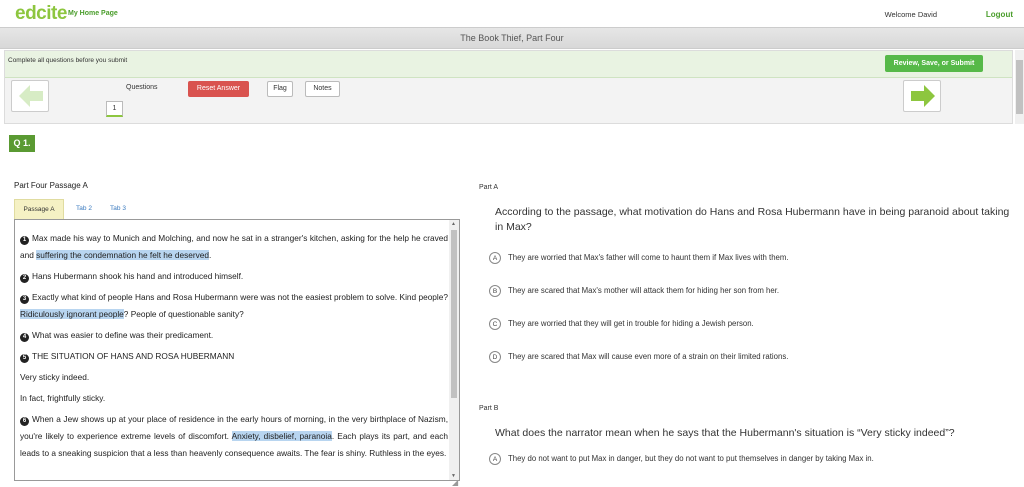 The height and width of the screenshot is (487, 1024). What do you see at coordinates (39, 209) in the screenshot?
I see `tab-passage-a: Passage A` at bounding box center [39, 209].